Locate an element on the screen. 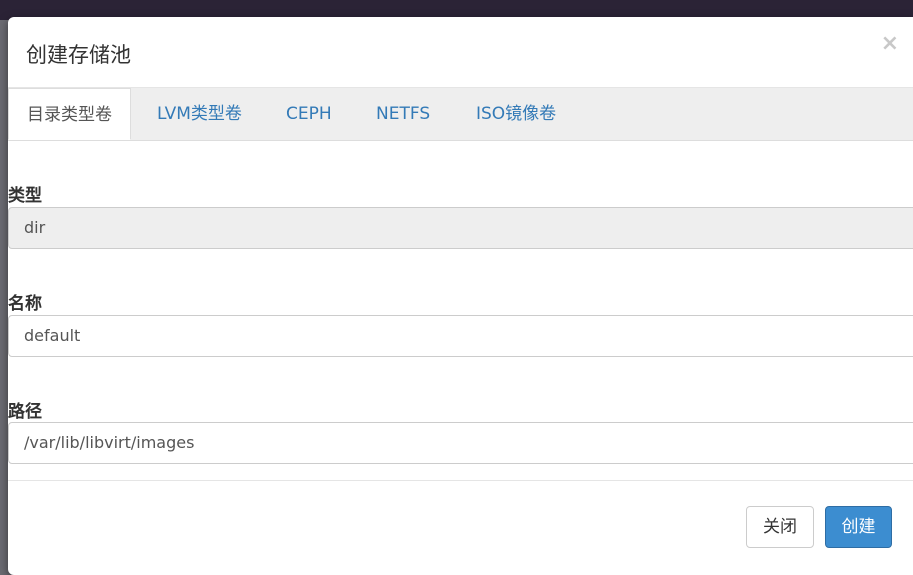 This screenshot has height=575, width=913. create-button: 创建 is located at coordinates (858, 527).